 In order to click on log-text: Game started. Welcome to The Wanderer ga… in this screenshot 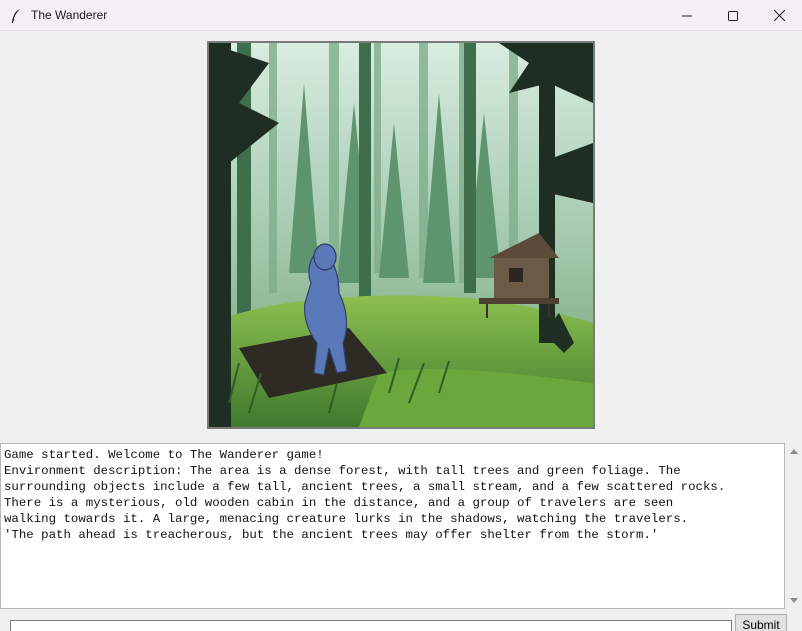, I will do `click(365, 495)`.